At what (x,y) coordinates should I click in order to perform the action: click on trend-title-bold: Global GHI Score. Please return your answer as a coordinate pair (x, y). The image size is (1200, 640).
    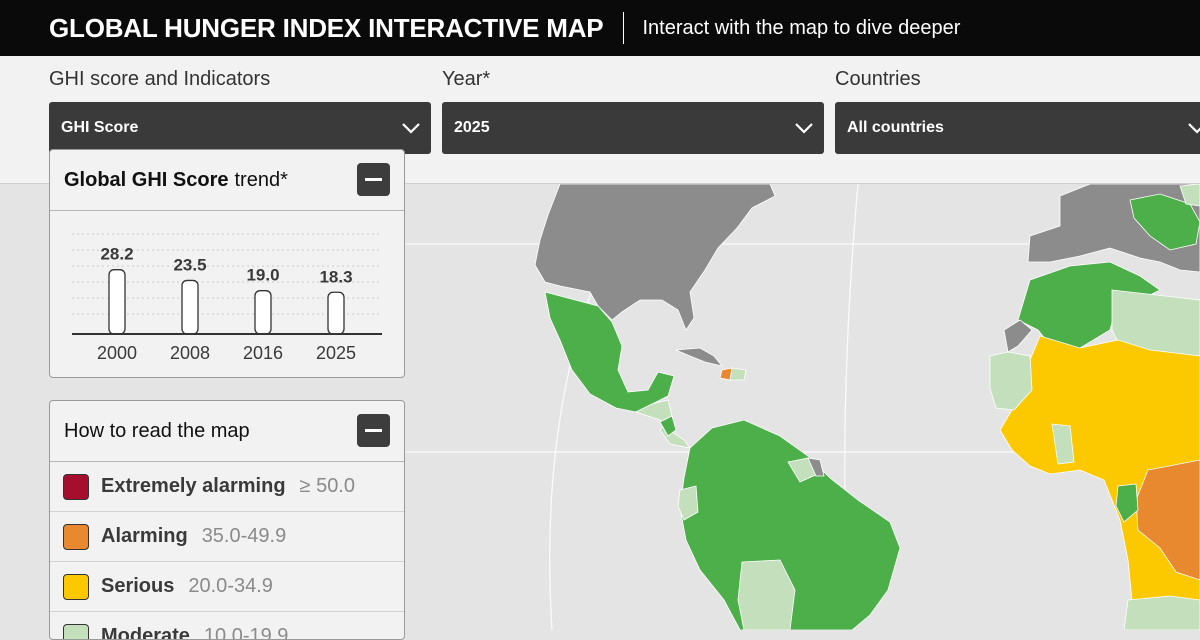
    Looking at the image, I should click on (146, 180).